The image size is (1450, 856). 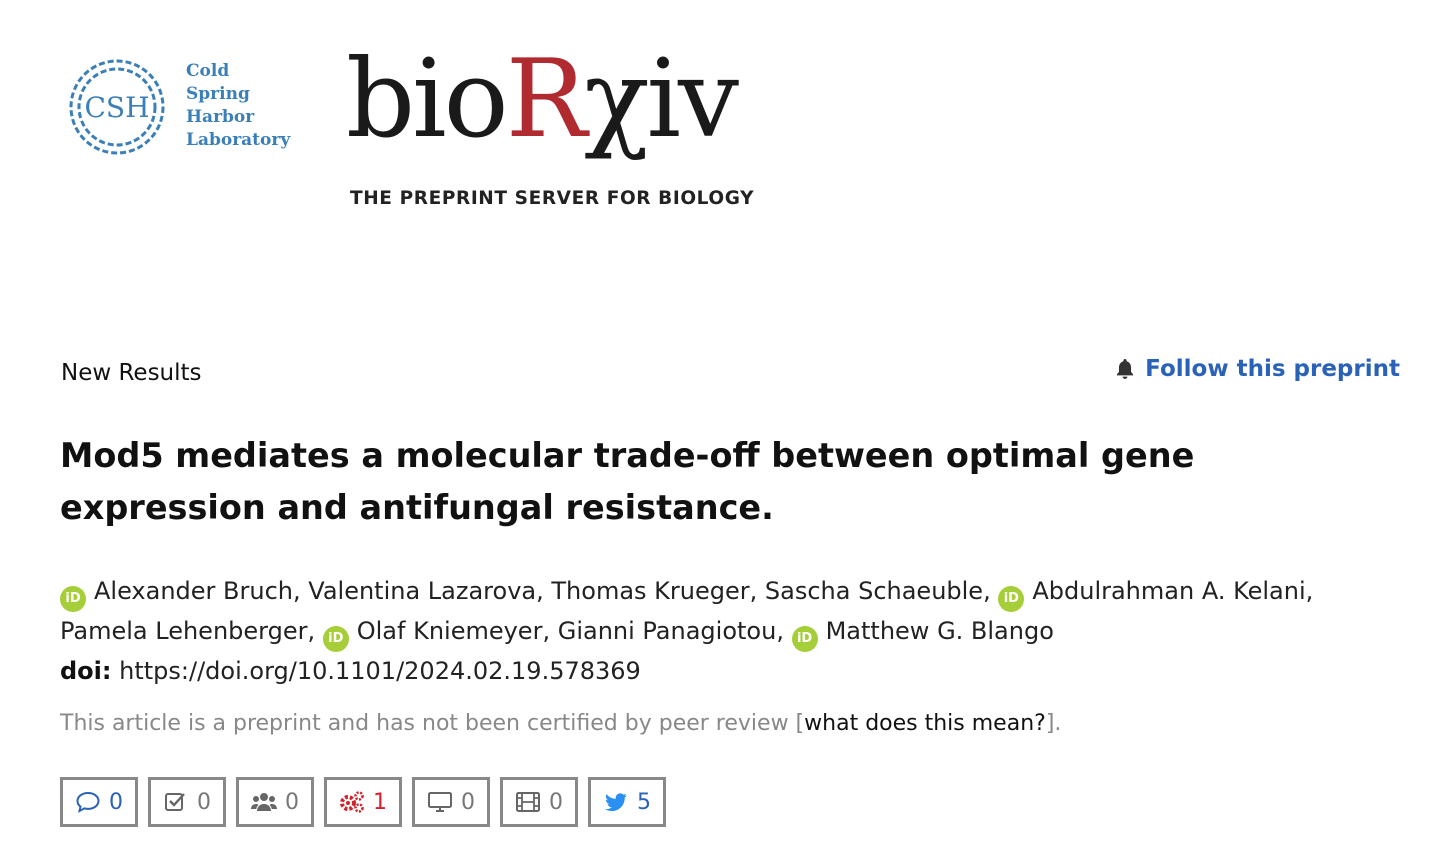 What do you see at coordinates (1125, 369) in the screenshot?
I see `bell-icon` at bounding box center [1125, 369].